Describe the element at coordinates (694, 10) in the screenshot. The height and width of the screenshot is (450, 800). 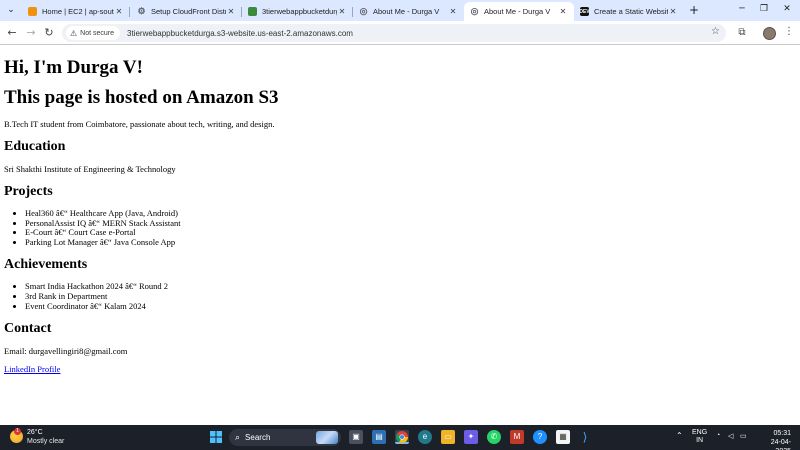
I see `new-tab-plus-icon: +` at that location.